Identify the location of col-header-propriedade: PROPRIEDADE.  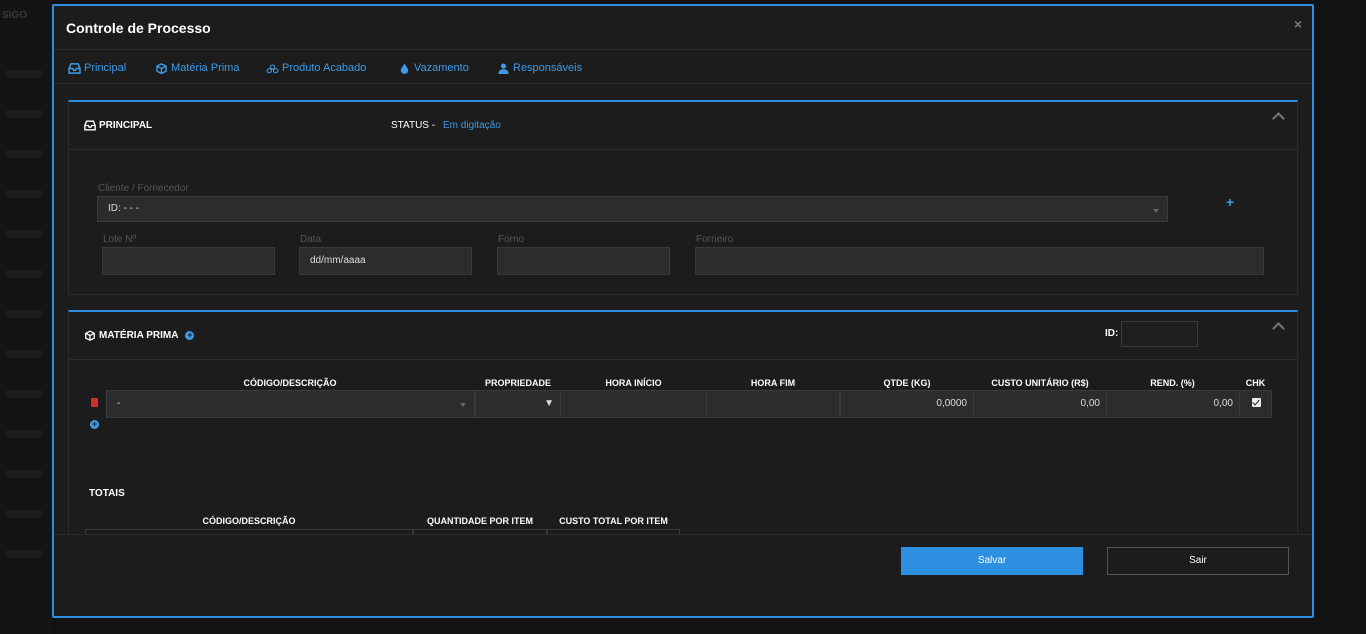
(517, 383).